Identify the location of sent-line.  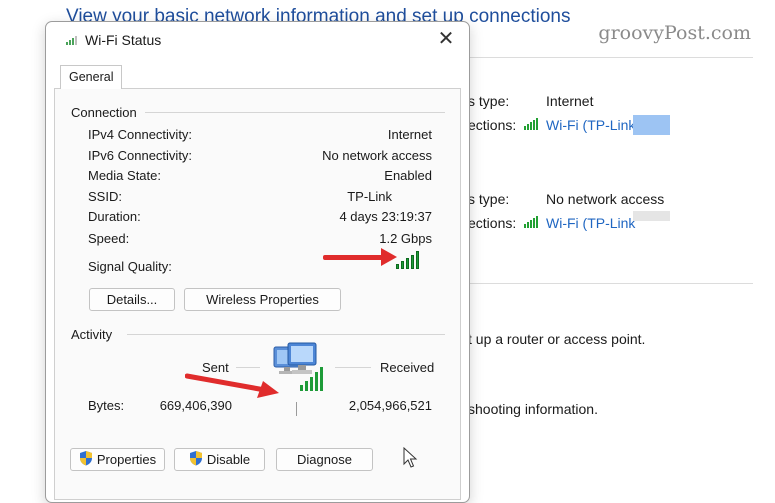
(248, 367).